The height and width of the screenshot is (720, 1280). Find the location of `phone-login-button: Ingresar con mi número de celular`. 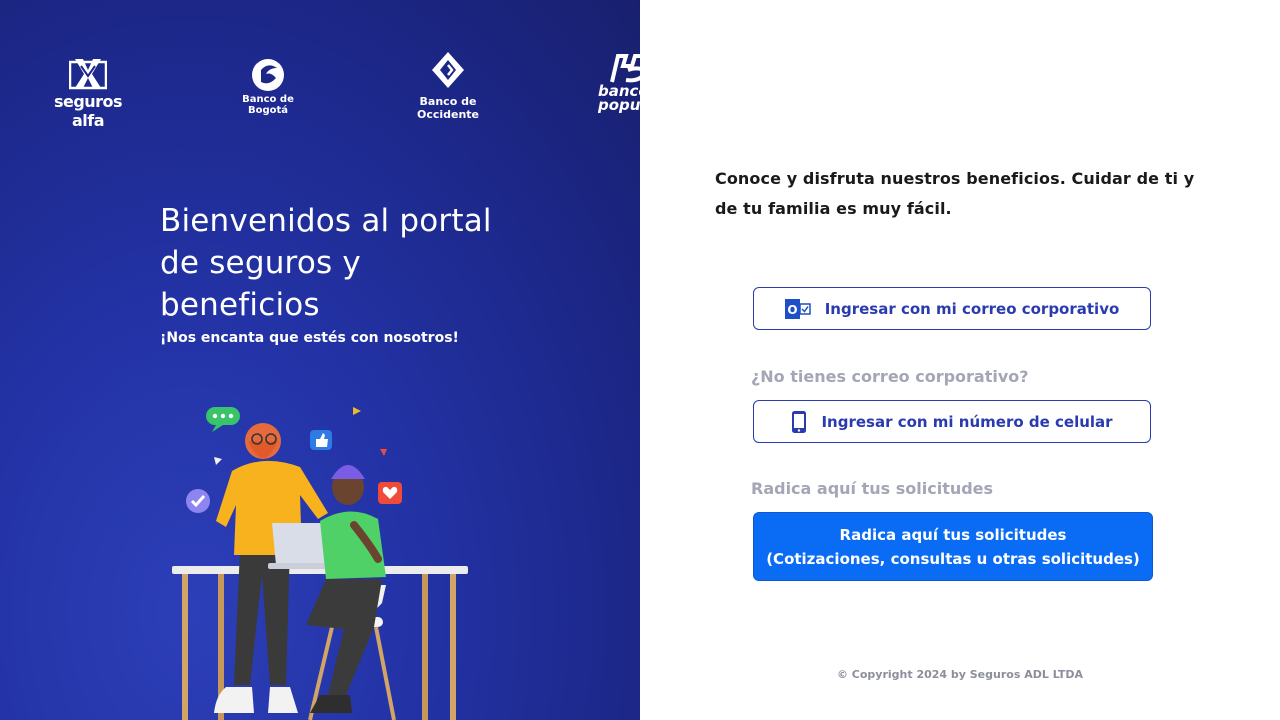

phone-login-button: Ingresar con mi número de celular is located at coordinates (952, 421).